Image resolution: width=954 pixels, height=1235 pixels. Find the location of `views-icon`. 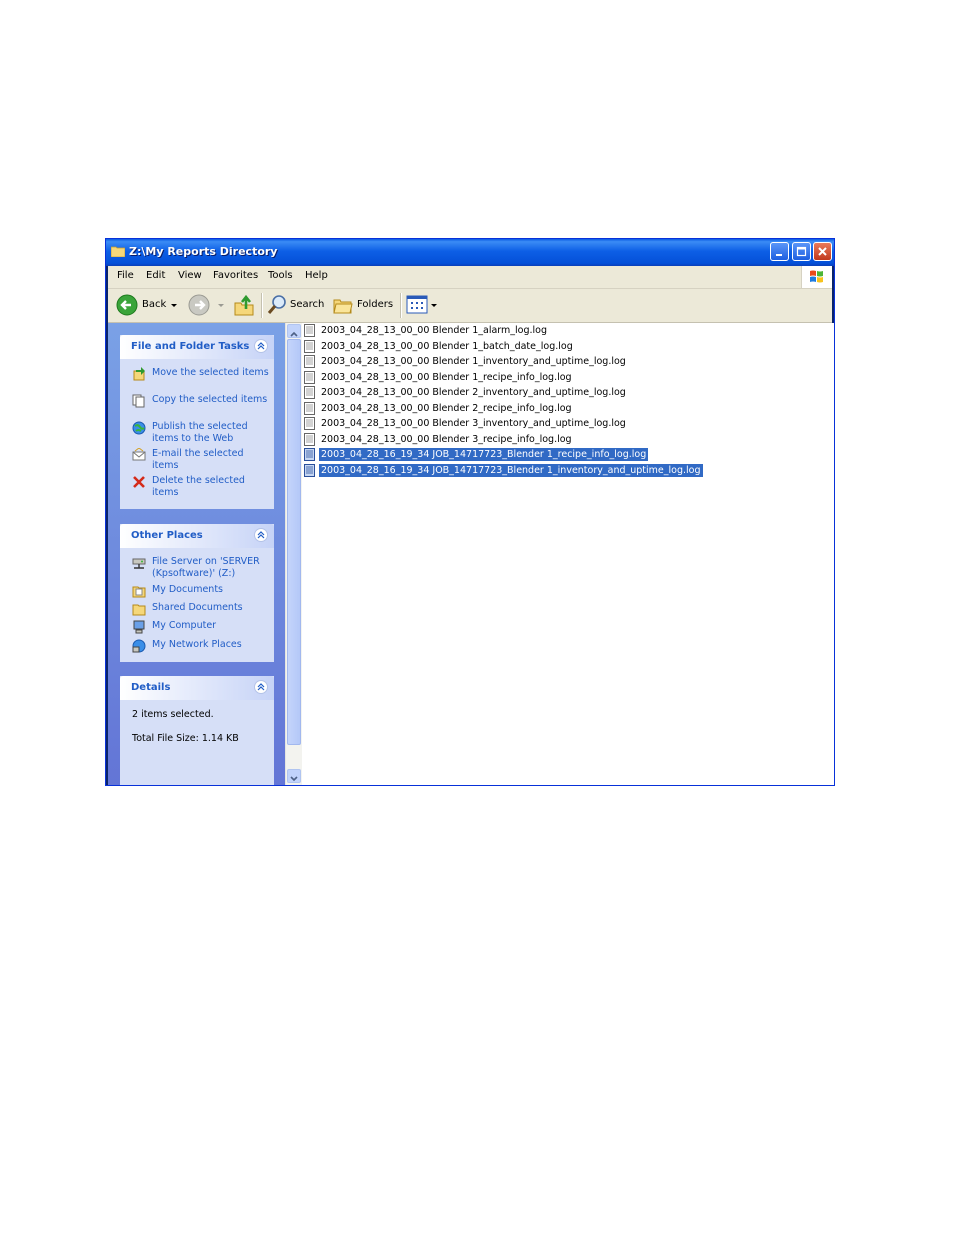

views-icon is located at coordinates (417, 304).